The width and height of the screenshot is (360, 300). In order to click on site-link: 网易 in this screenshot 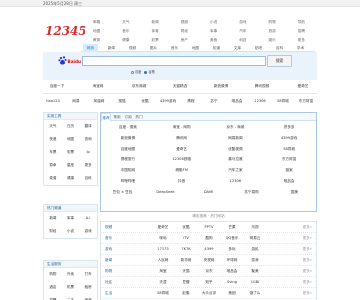, I will do `click(75, 101)`.